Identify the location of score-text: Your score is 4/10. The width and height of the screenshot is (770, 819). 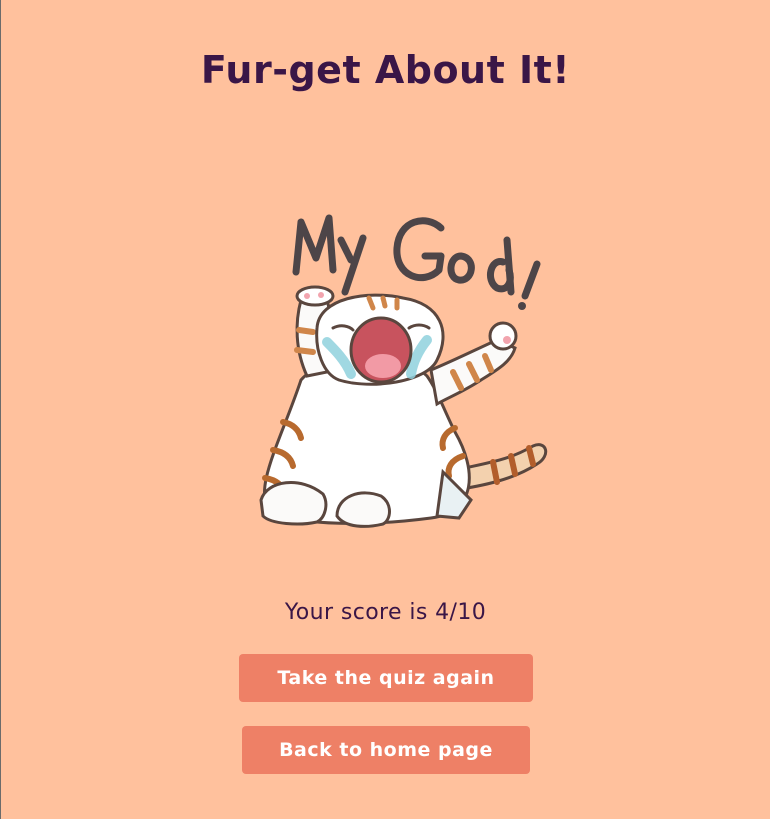
(385, 612).